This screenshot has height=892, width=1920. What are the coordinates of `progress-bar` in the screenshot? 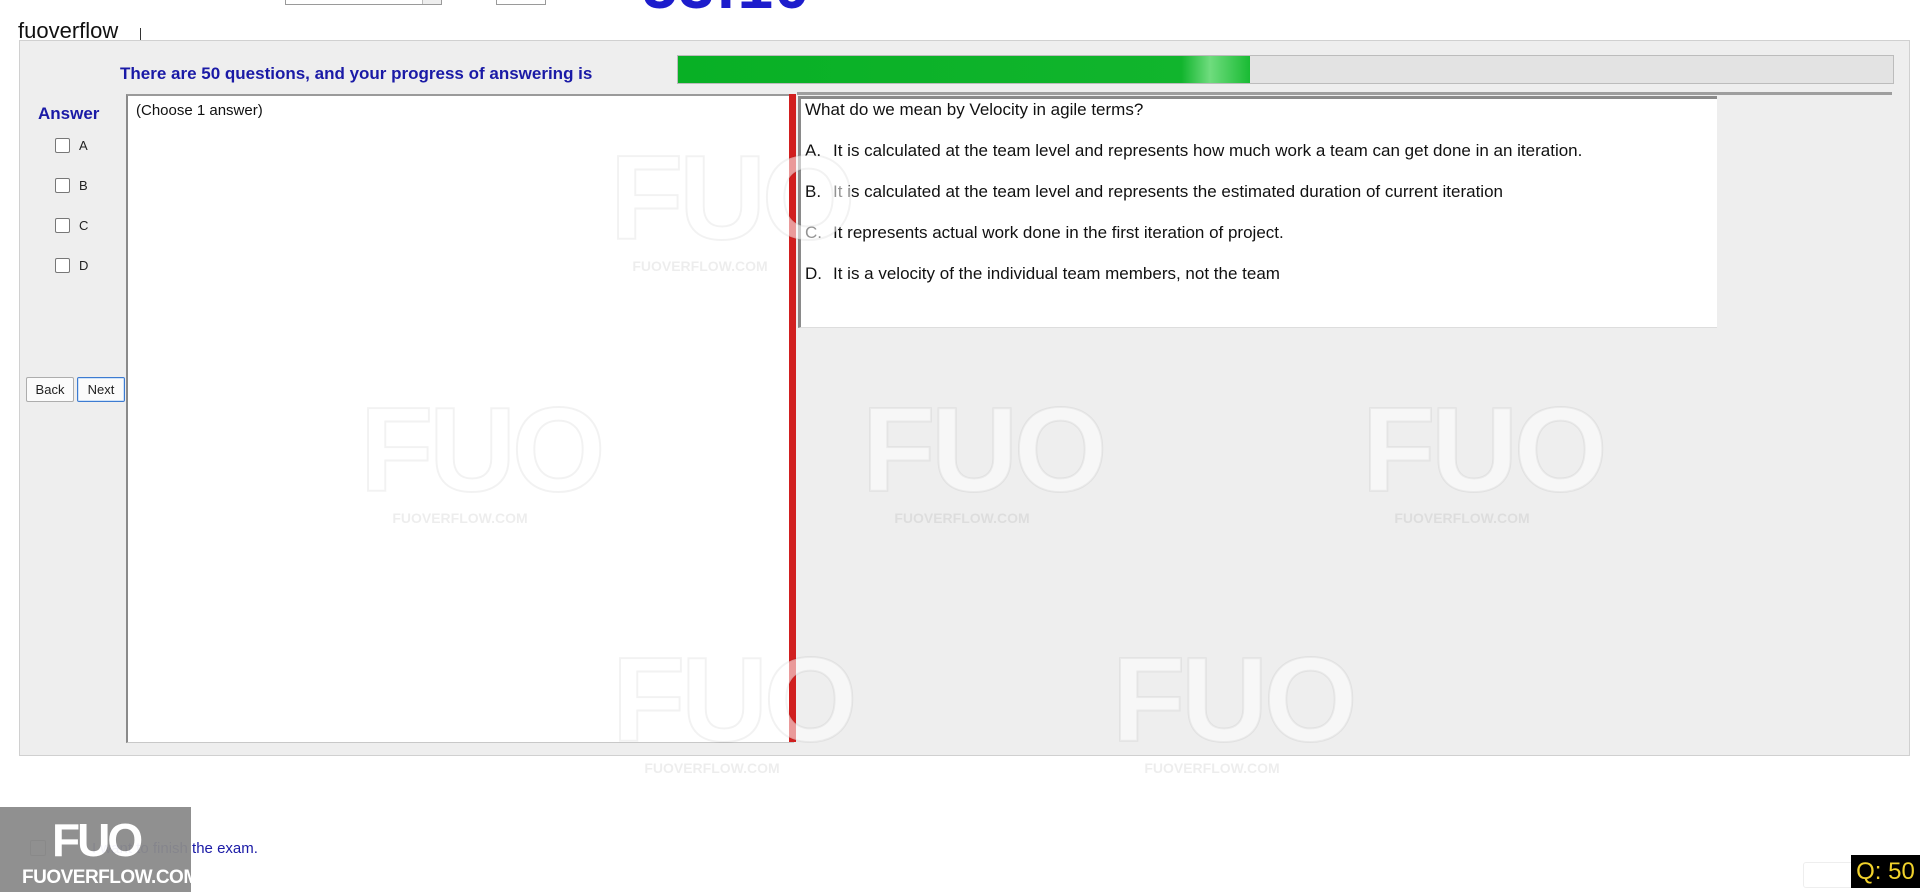 It's located at (1285, 69).